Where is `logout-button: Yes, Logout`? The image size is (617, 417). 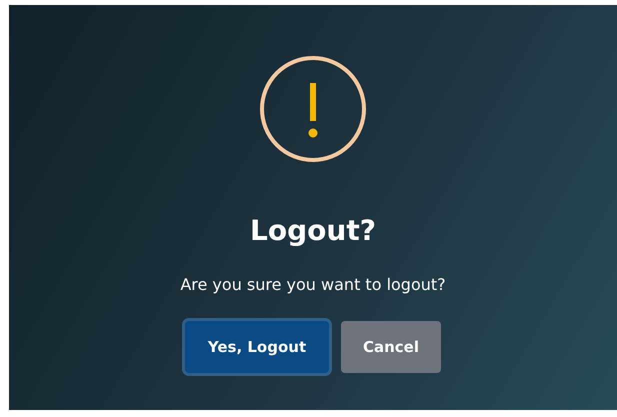 logout-button: Yes, Logout is located at coordinates (257, 347).